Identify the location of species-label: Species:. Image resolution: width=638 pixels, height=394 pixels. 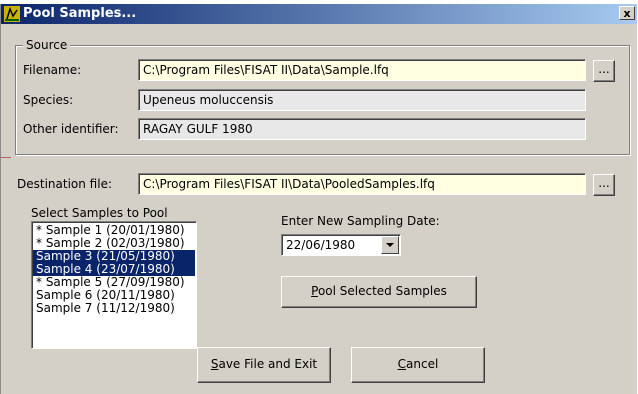
(48, 100).